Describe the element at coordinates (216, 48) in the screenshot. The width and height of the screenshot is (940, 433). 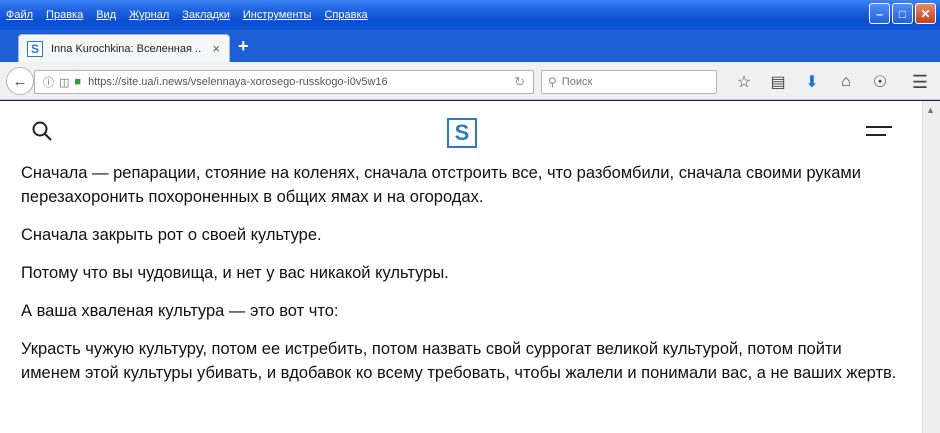
I see `tab-close-icon: ×` at that location.